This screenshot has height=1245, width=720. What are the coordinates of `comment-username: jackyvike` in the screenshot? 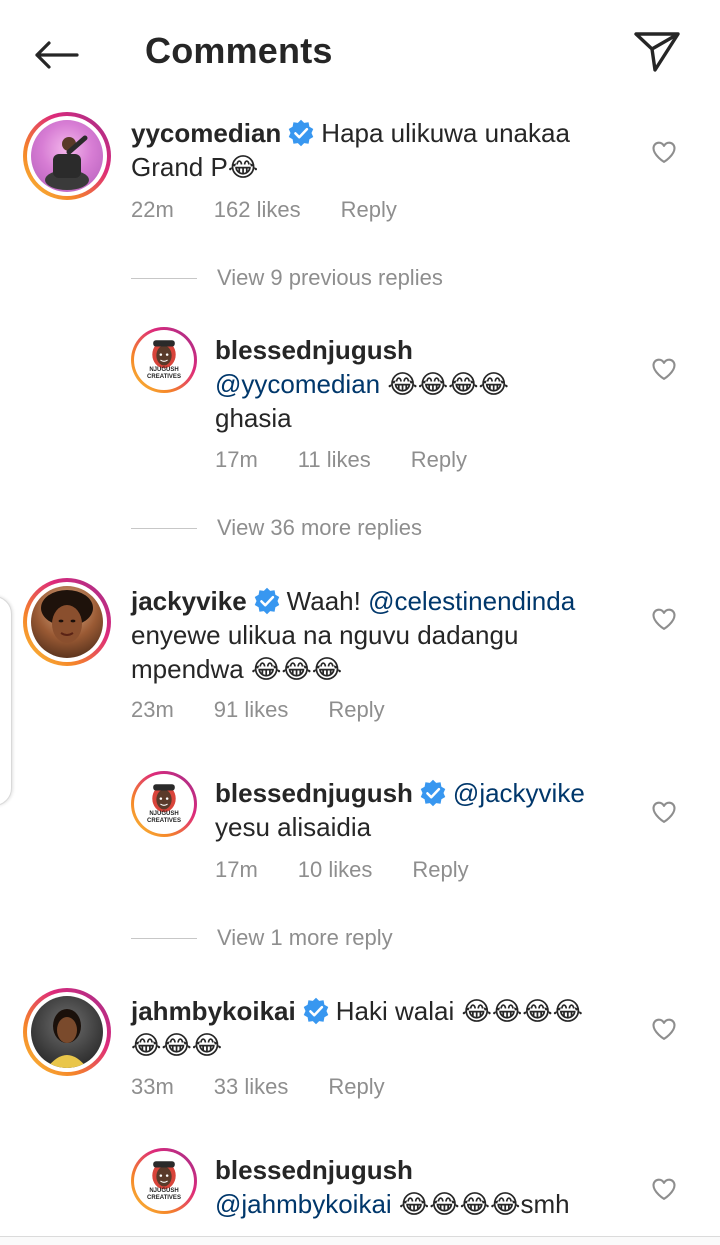 It's located at (189, 601).